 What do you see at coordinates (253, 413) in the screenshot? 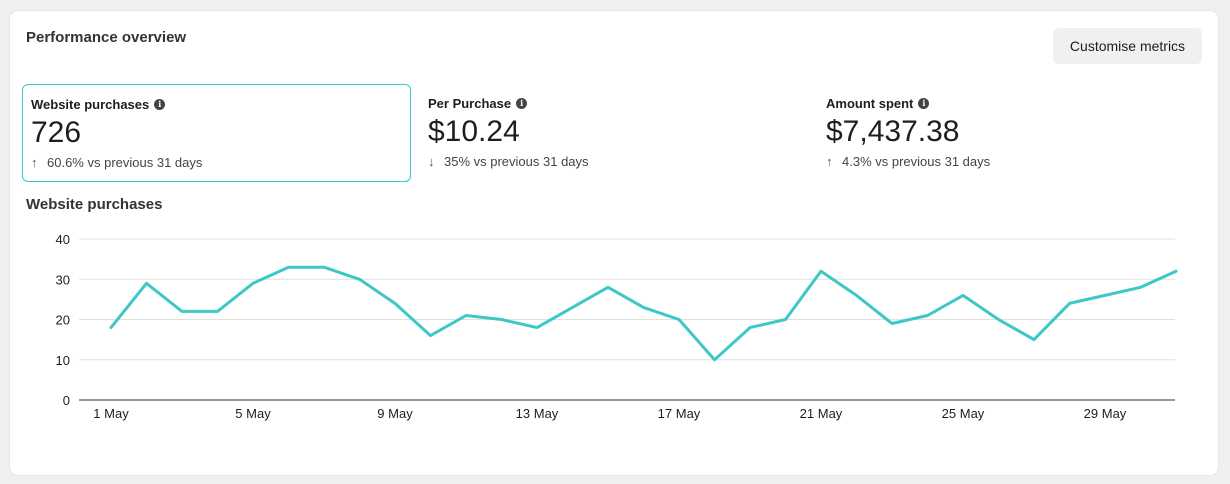
I see `x-tick-label: 5 May` at bounding box center [253, 413].